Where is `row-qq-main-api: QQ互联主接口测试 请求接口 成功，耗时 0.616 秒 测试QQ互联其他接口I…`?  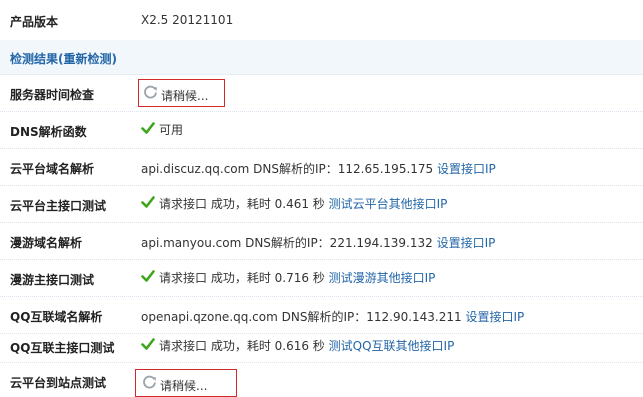
row-qq-main-api: QQ互联主接口测试 请求接口 成功，耗时 0.616 秒 测试QQ互联其他接口I… is located at coordinates (321, 348).